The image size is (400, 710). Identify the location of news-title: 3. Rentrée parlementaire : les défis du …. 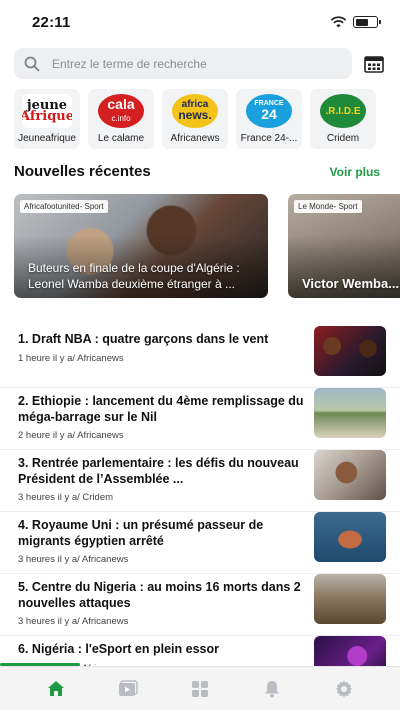
(158, 471).